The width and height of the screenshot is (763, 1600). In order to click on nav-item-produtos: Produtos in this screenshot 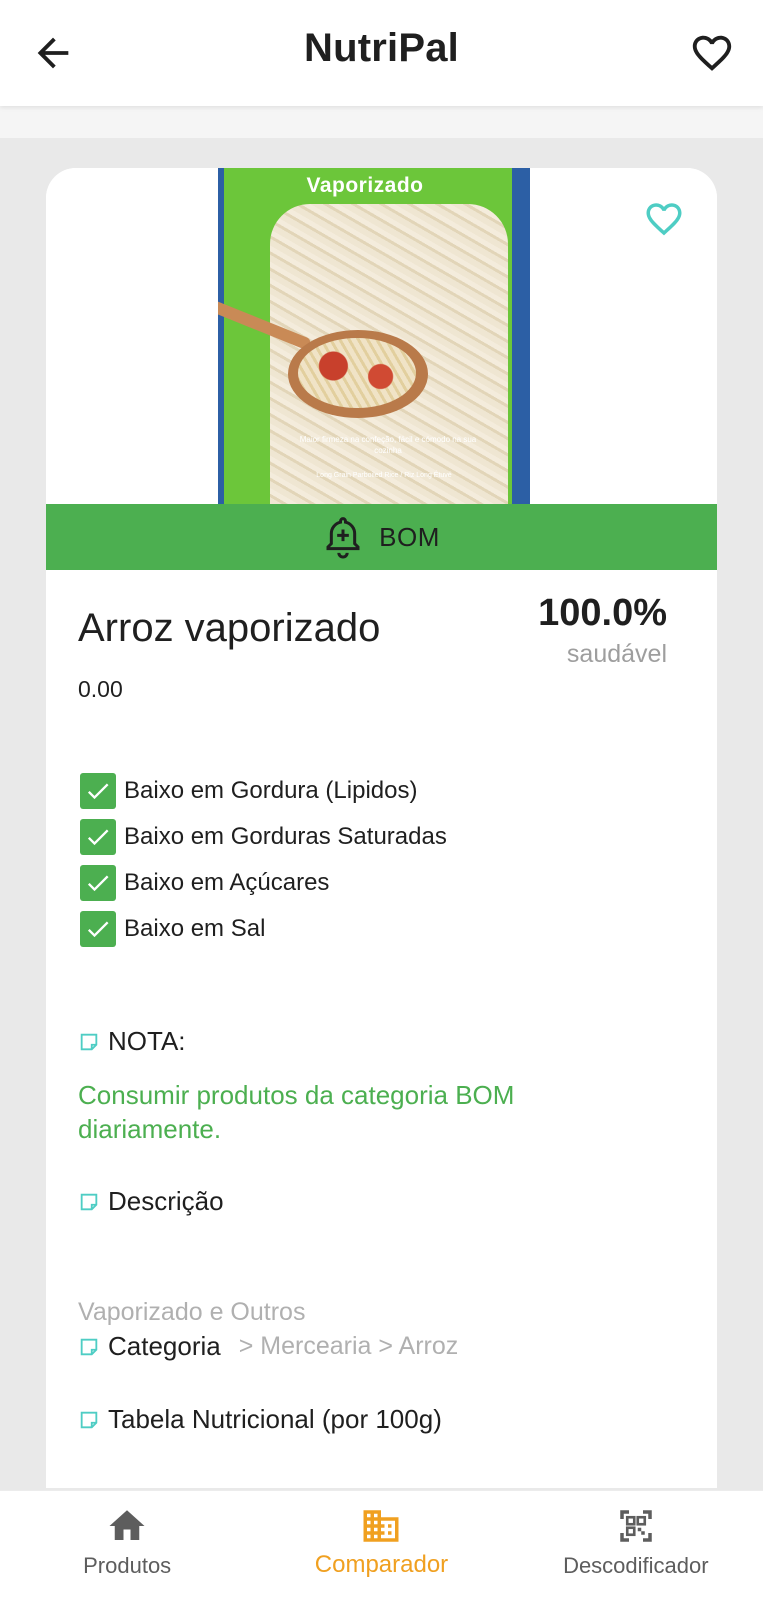, I will do `click(127, 1545)`.